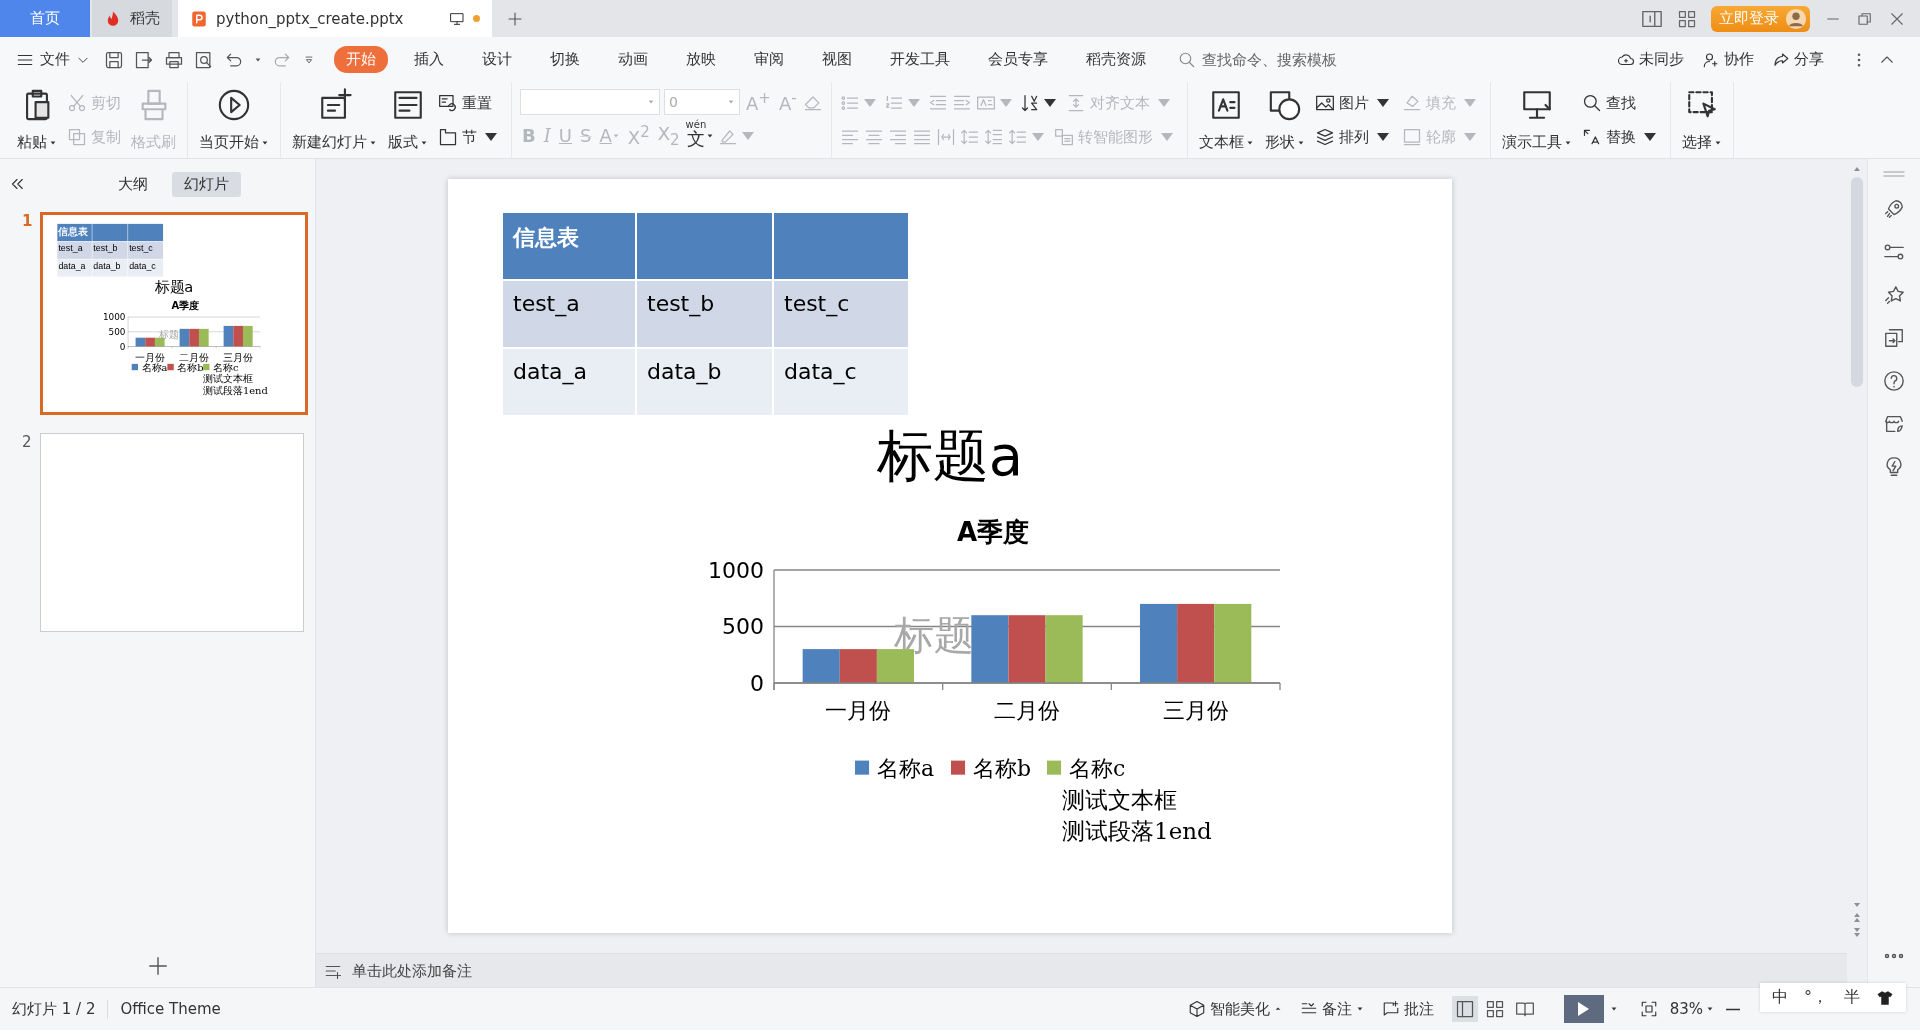 The image size is (1920, 1030). What do you see at coordinates (77, 137) in the screenshot?
I see `copy-icon` at bounding box center [77, 137].